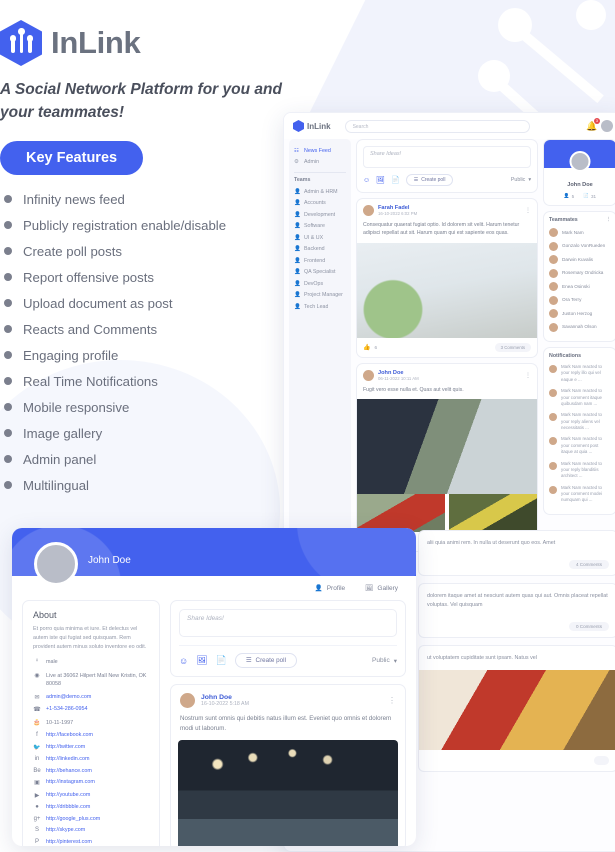 The height and width of the screenshot is (852, 615). I want to click on list-item: Ora Terry, so click(580, 300).